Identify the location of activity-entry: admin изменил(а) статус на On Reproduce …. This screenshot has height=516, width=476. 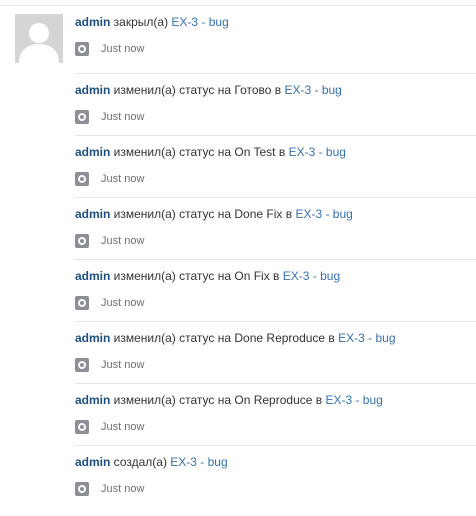
(275, 415).